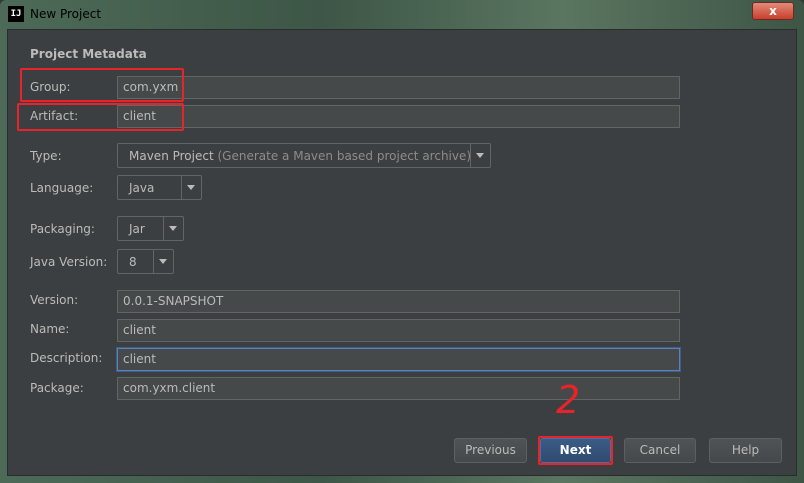 Image resolution: width=804 pixels, height=483 pixels. I want to click on section-title: Project Metadata, so click(88, 54).